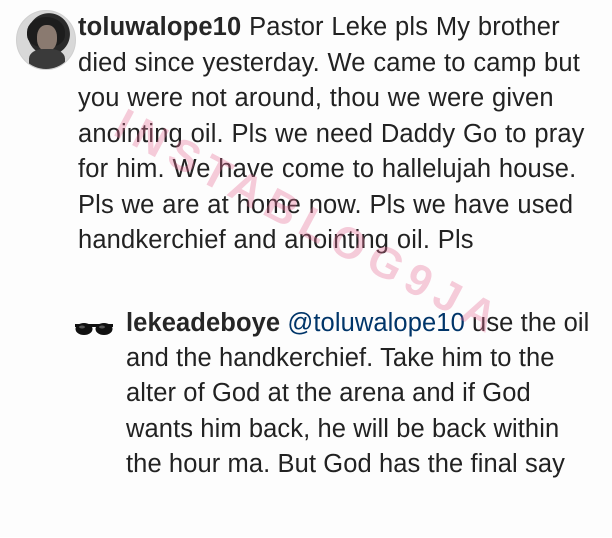  I want to click on avatar-face, so click(47, 38).